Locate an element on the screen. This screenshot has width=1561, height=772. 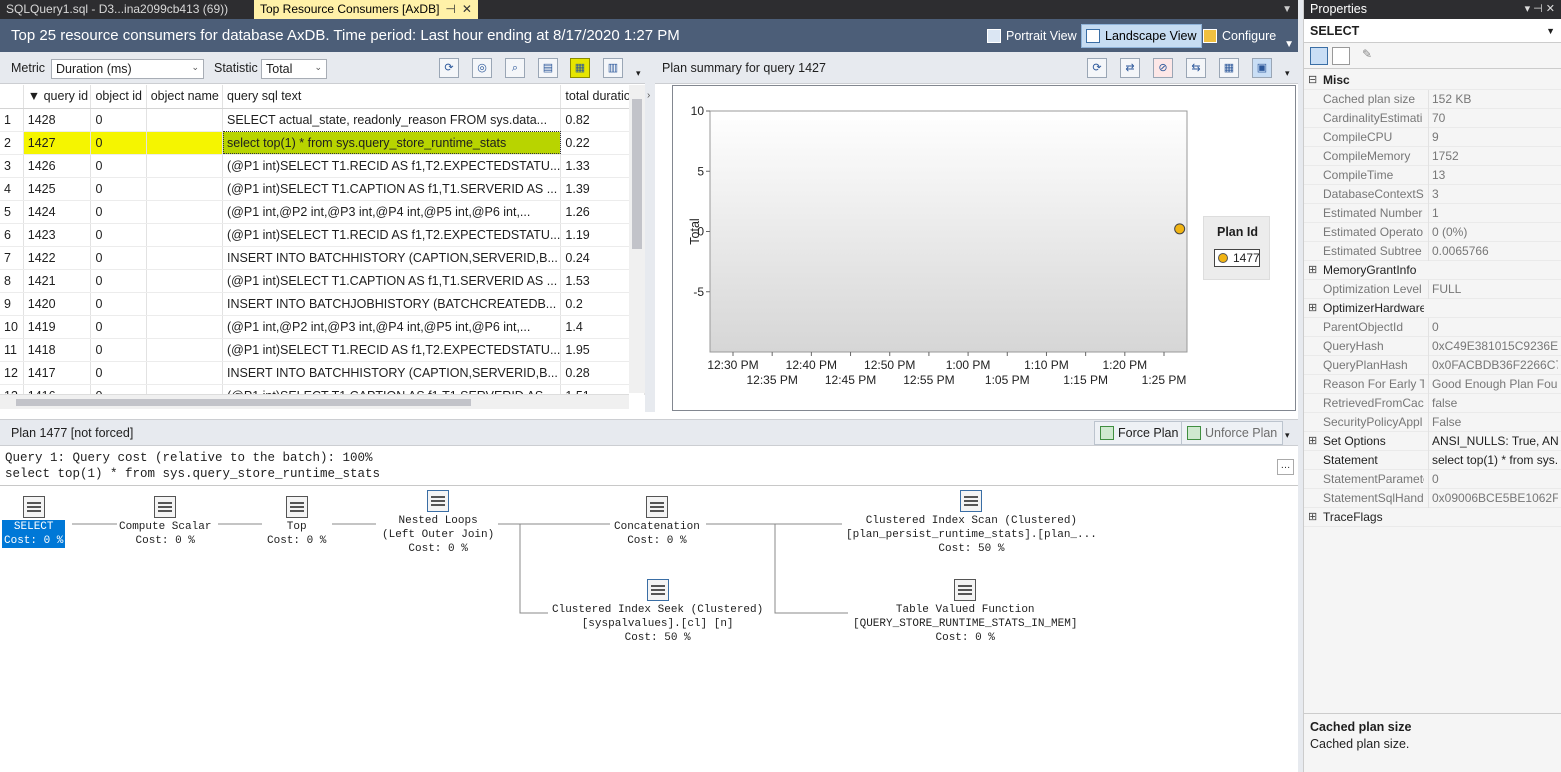
wrench-icon: ✎ is located at coordinates (1371, 56).